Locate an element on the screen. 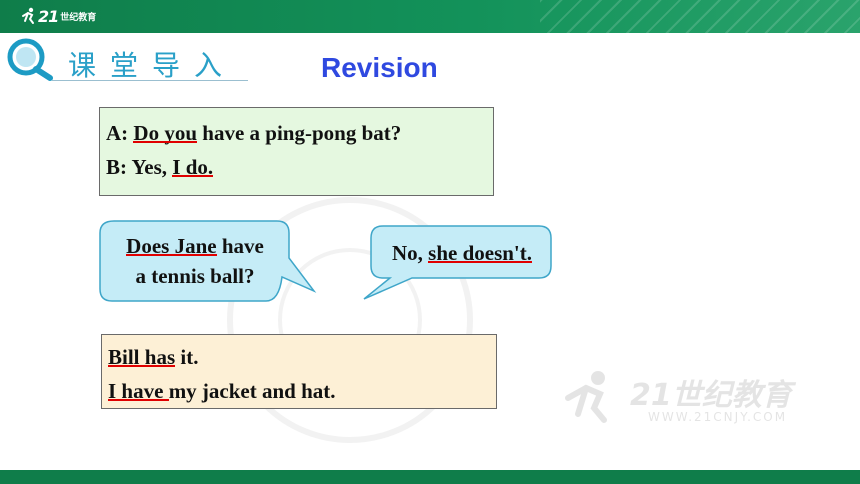  watermark-title: 21世纪教育 is located at coordinates (711, 395).